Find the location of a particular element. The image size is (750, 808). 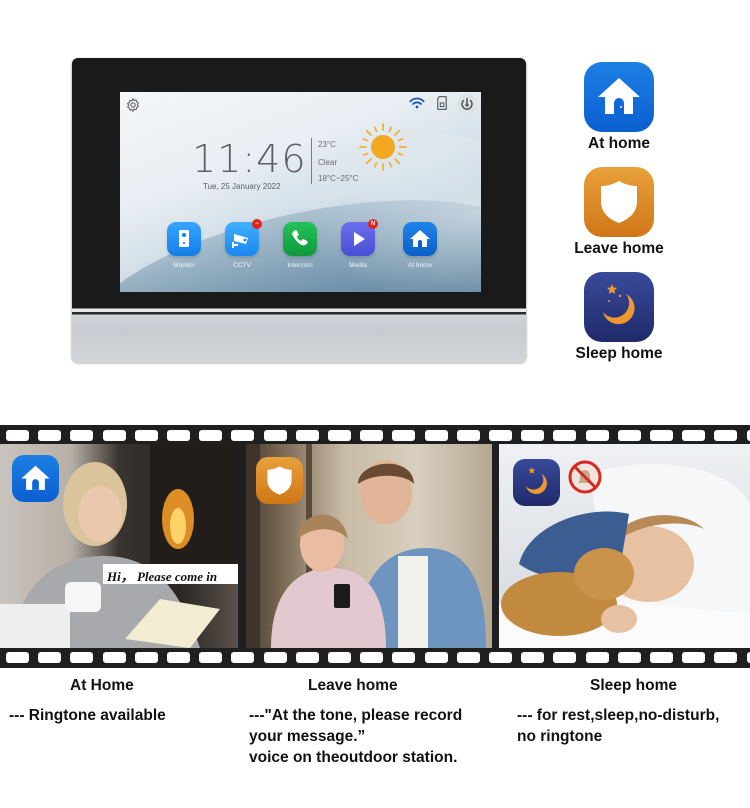

sd-card-icon is located at coordinates (442, 103).